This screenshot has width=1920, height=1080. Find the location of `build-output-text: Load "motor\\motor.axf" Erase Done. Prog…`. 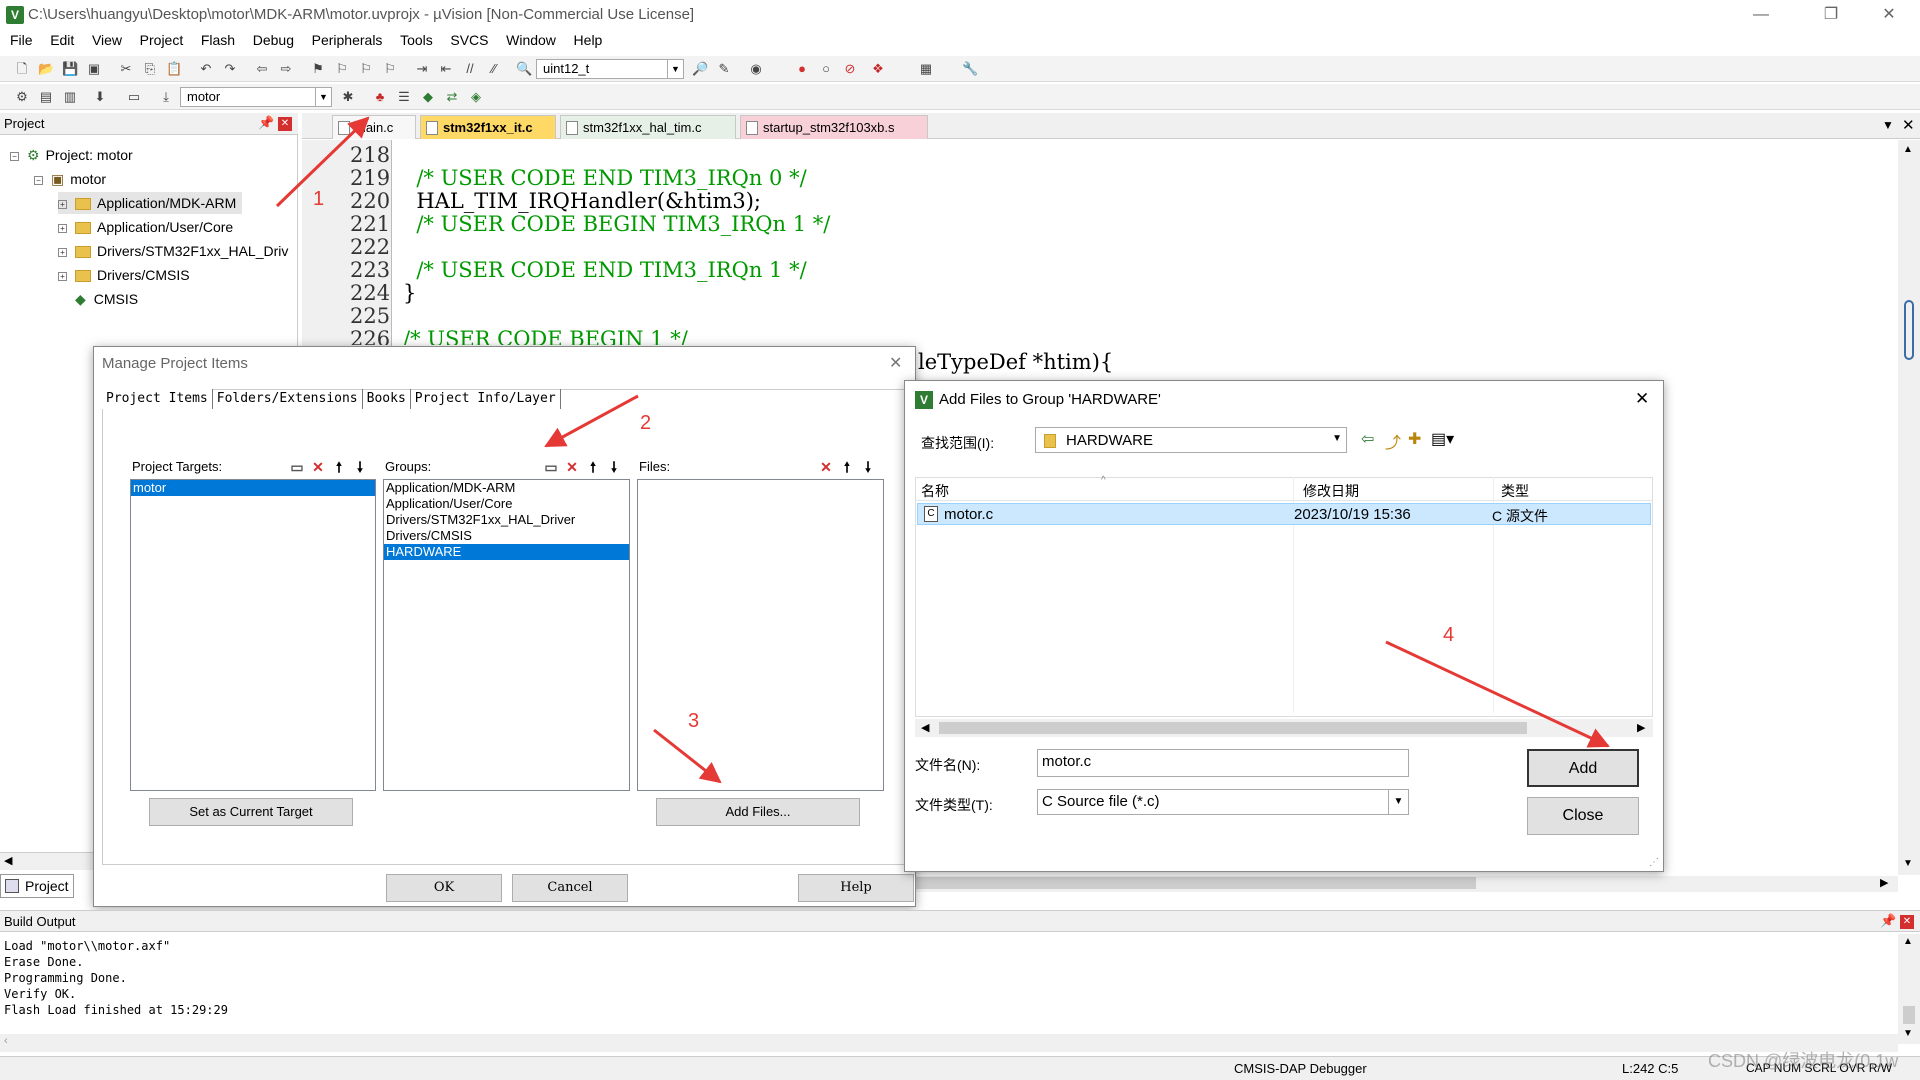

build-output-text: Load "motor\\motor.axf" Erase Done. Prog… is located at coordinates (116, 978).